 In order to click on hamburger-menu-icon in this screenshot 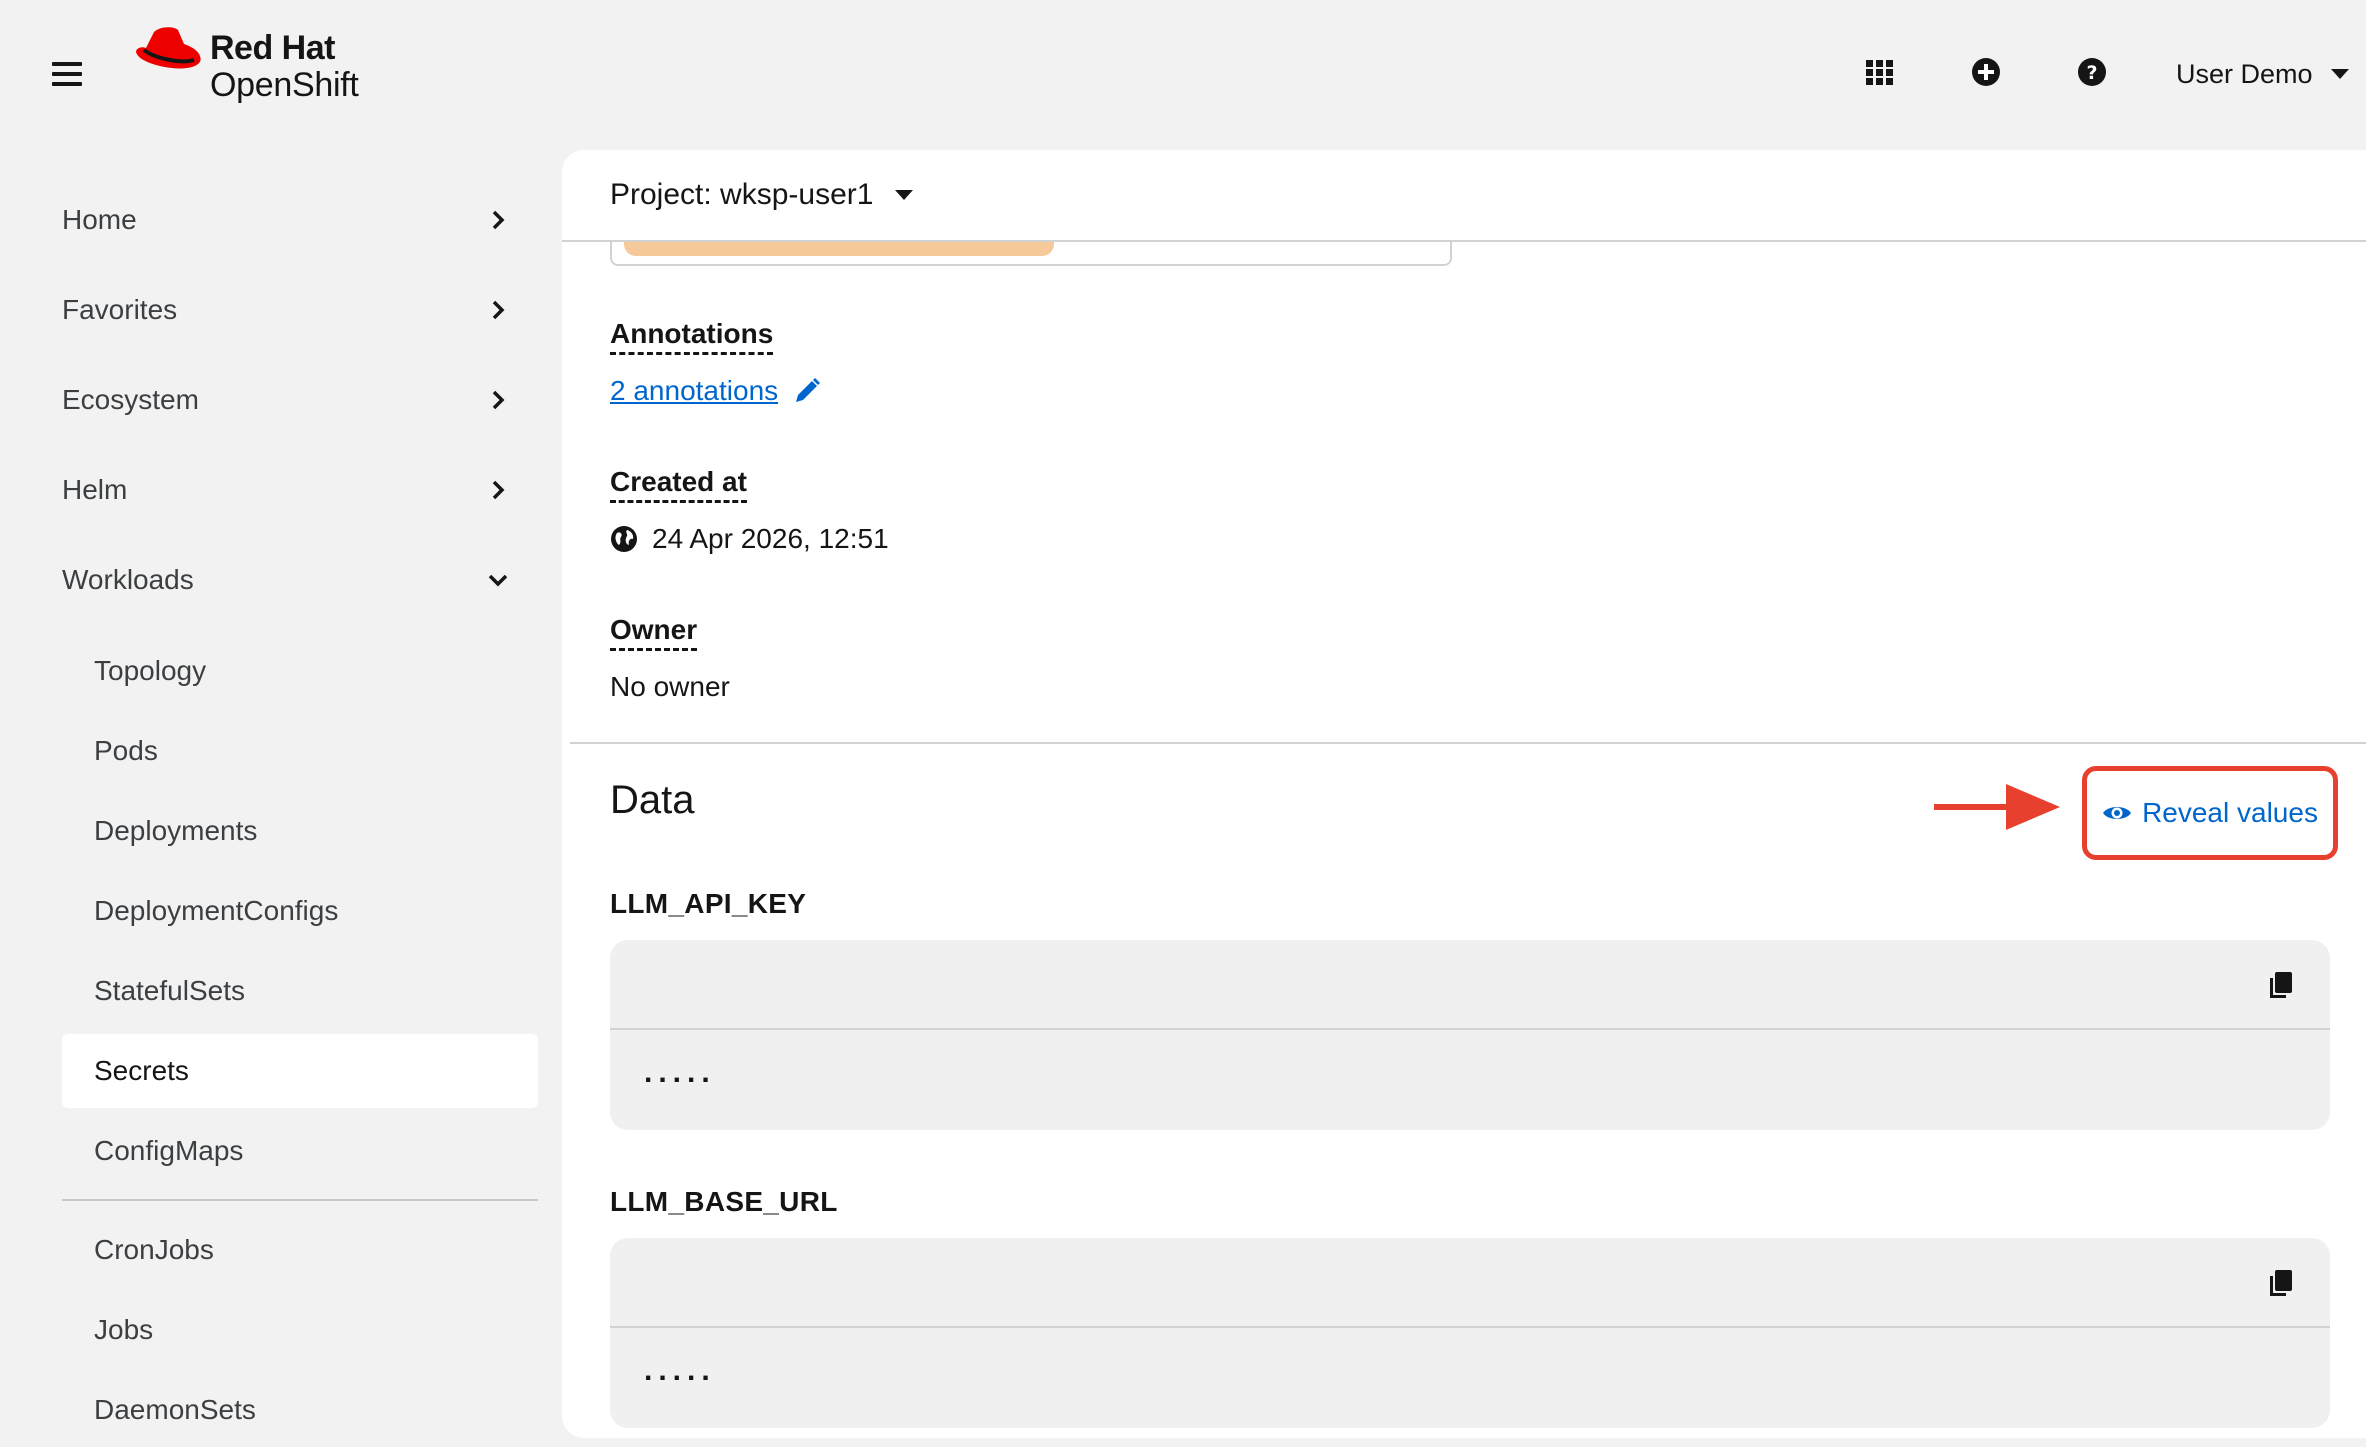, I will do `click(67, 74)`.